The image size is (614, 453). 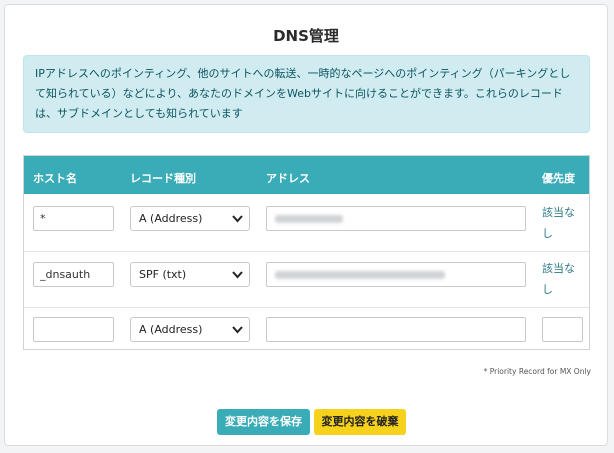 What do you see at coordinates (360, 422) in the screenshot?
I see `discard-changes-button: 変更内容を破棄` at bounding box center [360, 422].